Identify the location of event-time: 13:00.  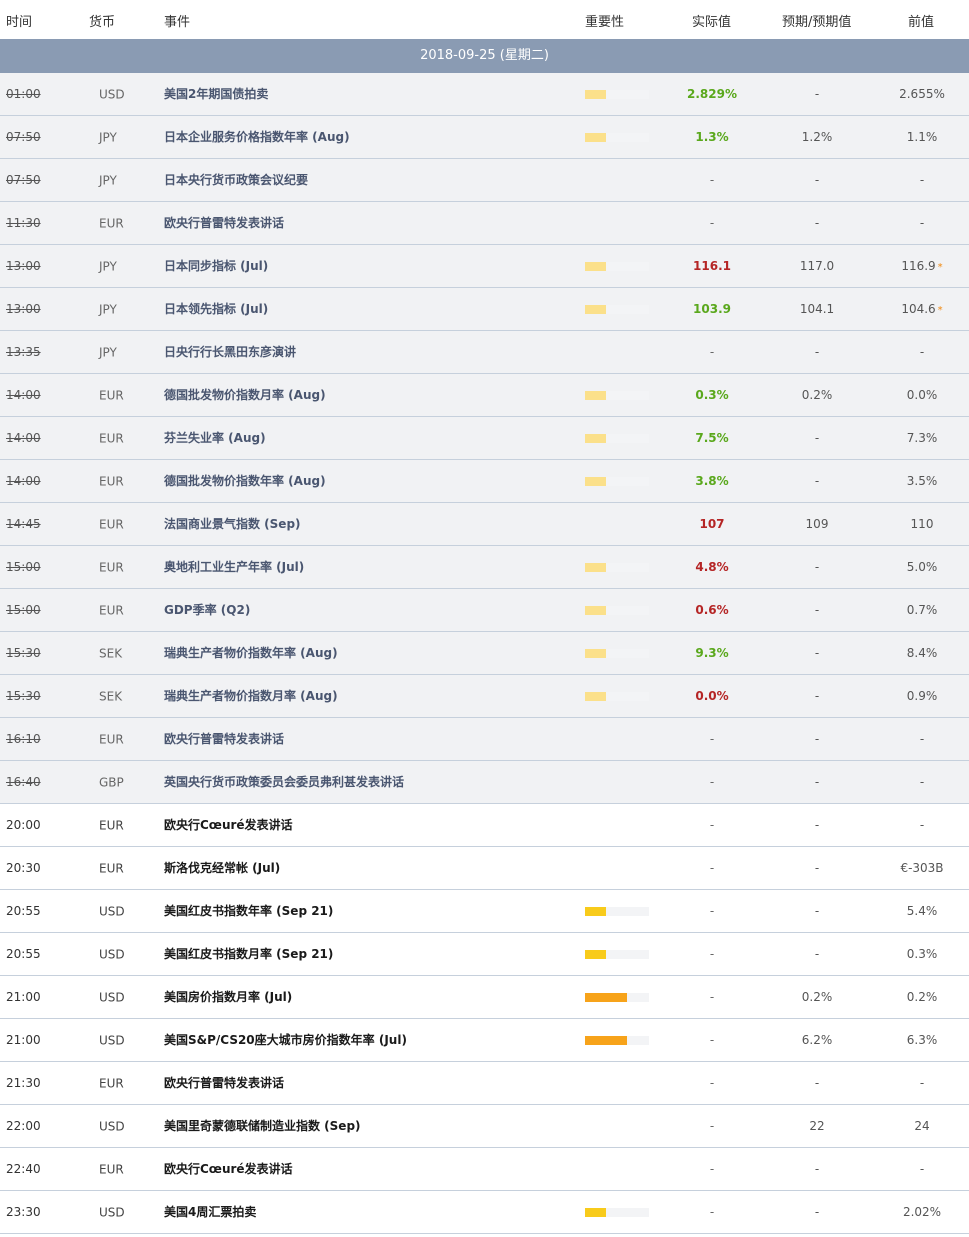
(23, 266).